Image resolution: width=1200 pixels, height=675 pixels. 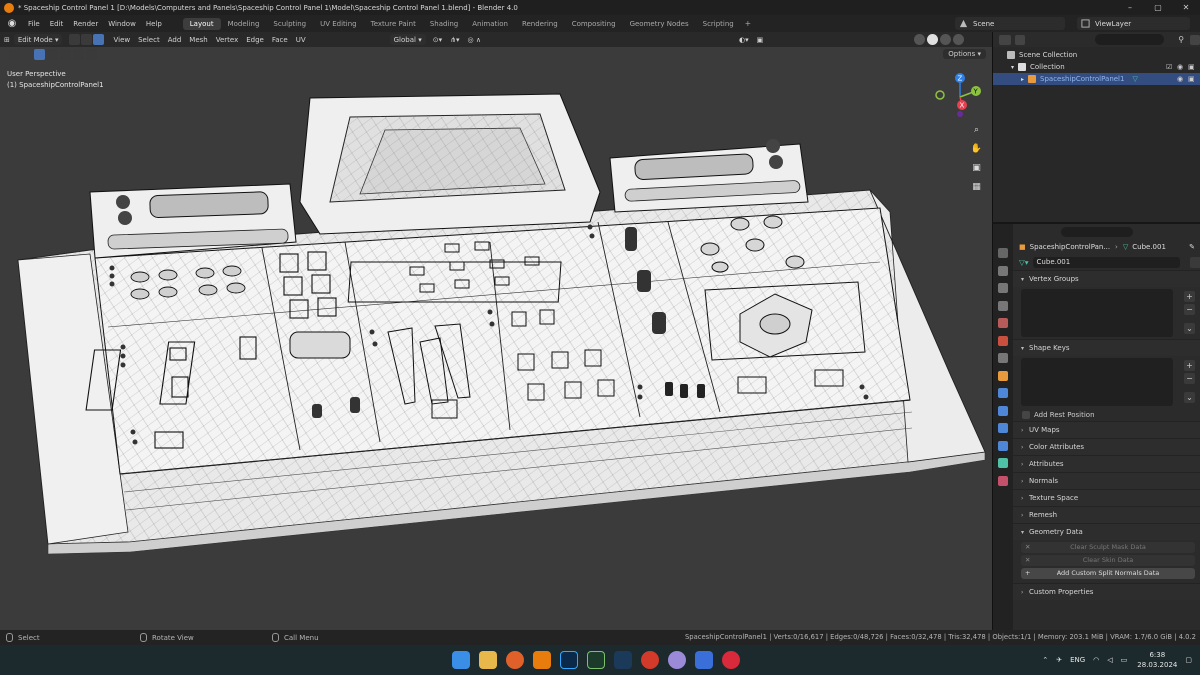 I want to click on photoshop-icon, so click(x=569, y=660).